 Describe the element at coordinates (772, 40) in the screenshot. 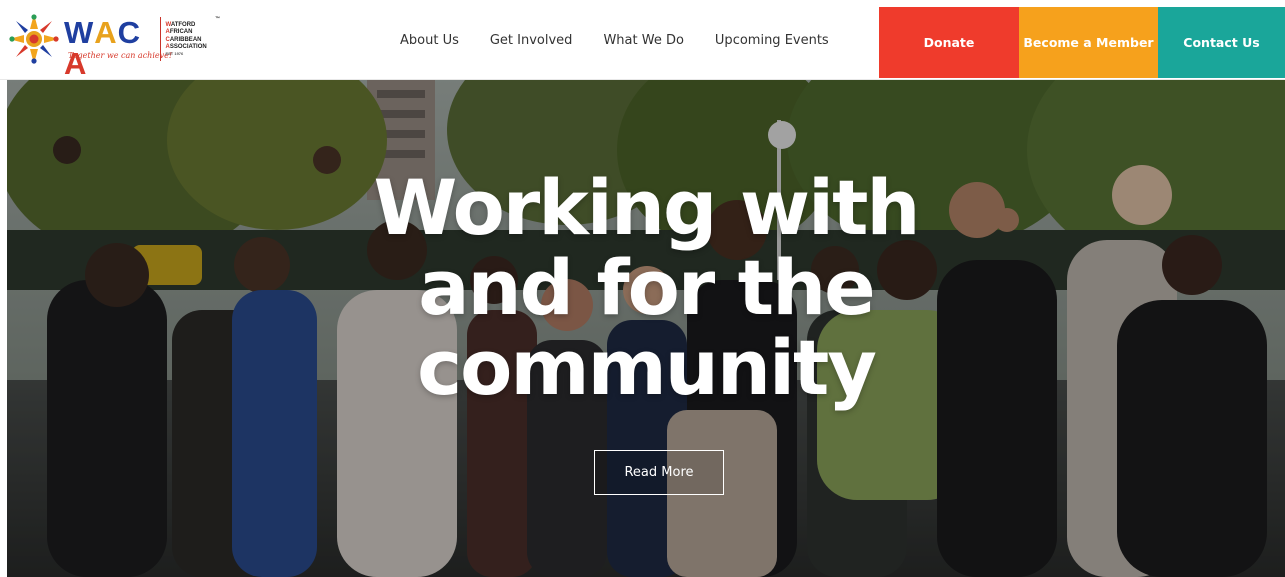

I see `nav-upcoming-events: Upcoming Events` at that location.